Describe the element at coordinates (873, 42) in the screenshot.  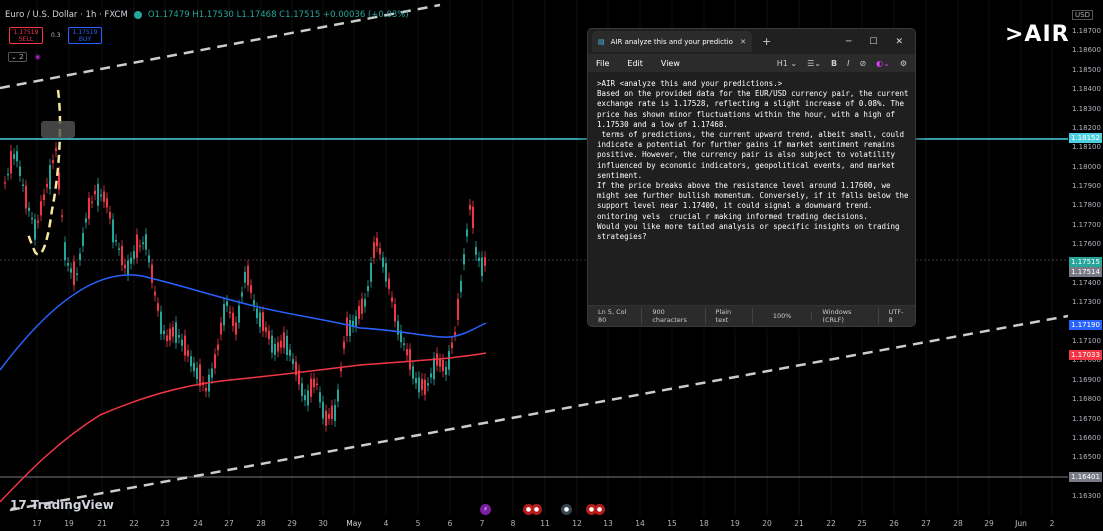
I see `maximize-button: ☐` at that location.